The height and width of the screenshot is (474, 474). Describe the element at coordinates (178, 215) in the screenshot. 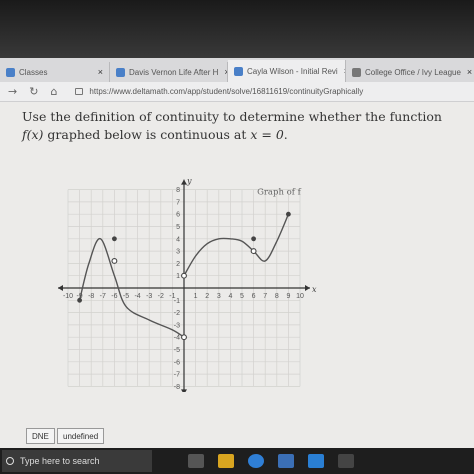

I see `y-tick-label: 6` at that location.